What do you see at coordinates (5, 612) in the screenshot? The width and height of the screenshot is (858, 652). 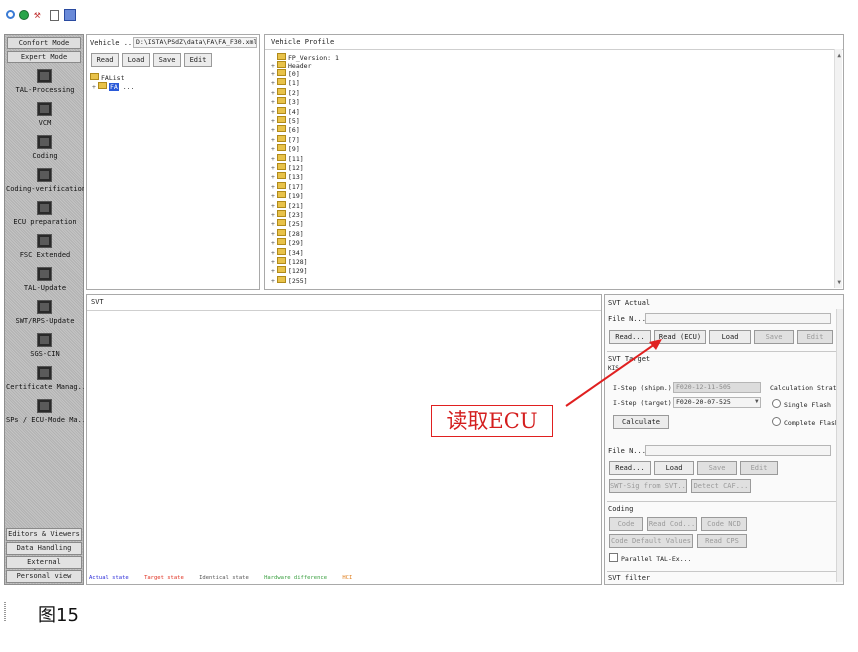 I see `caption-marker` at bounding box center [5, 612].